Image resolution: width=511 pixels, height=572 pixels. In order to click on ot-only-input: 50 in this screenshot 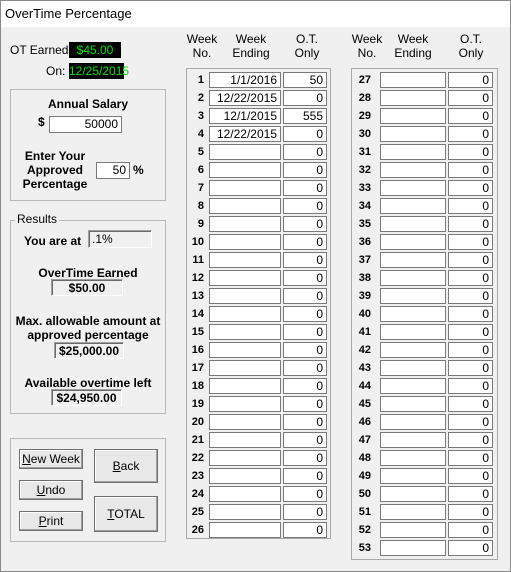, I will do `click(305, 80)`.